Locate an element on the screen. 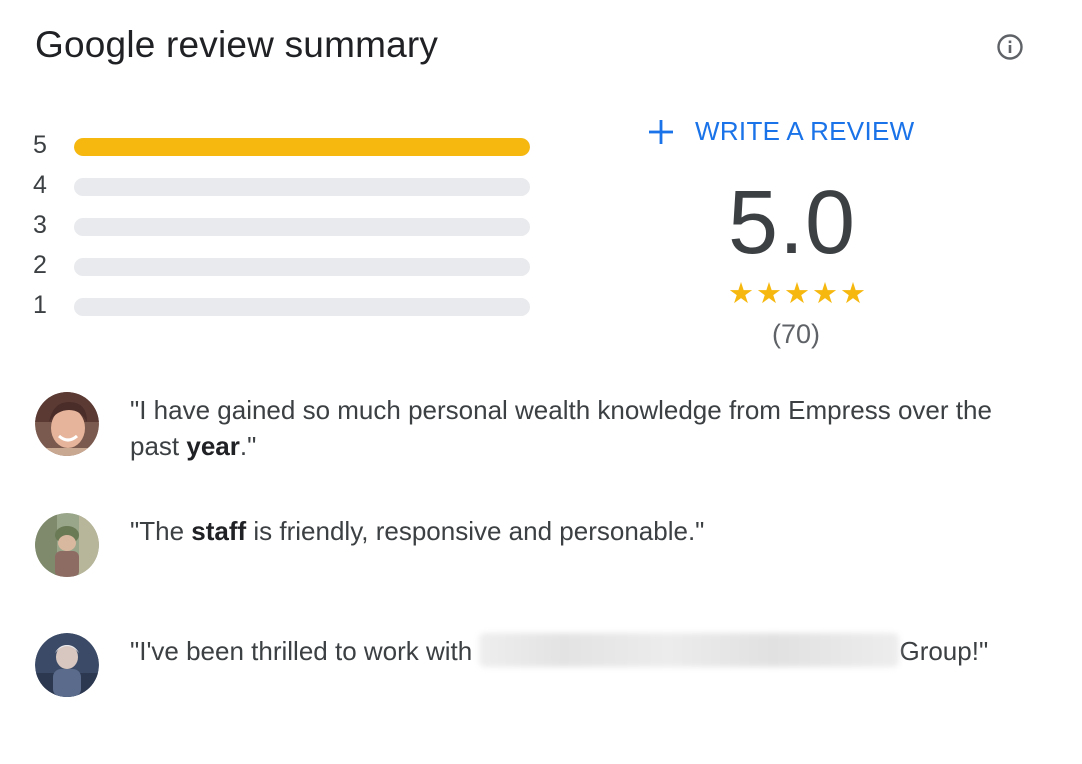 The width and height of the screenshot is (1082, 764). rating-bar-row-4: 4 is located at coordinates (283, 187).